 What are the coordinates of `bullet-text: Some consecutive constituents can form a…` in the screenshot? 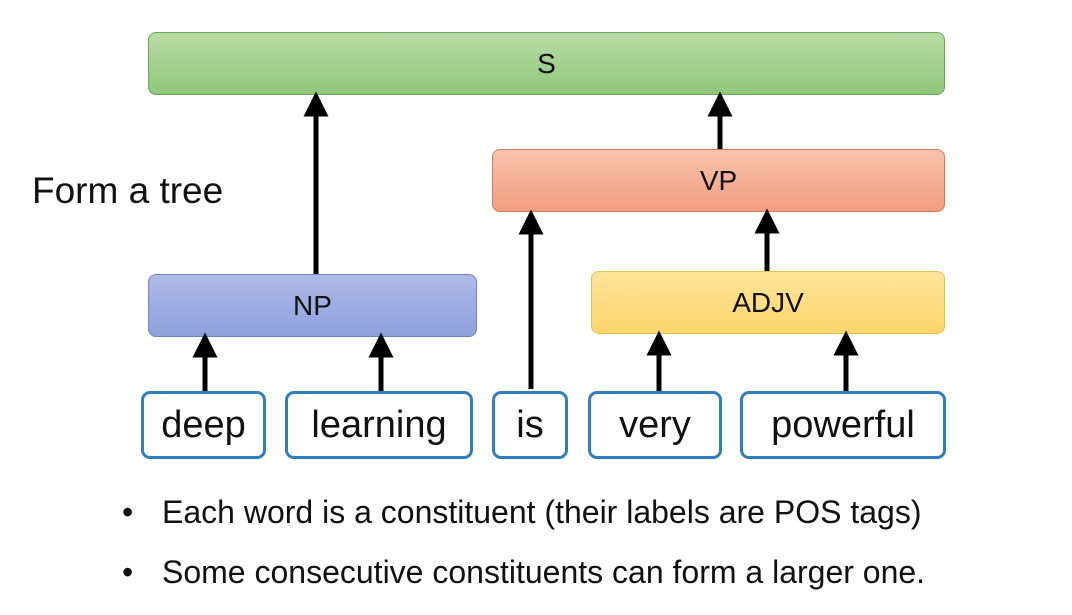 It's located at (544, 572).